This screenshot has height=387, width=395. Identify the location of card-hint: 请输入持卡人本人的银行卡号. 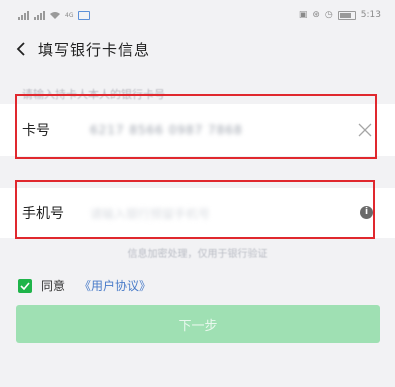
(93, 94).